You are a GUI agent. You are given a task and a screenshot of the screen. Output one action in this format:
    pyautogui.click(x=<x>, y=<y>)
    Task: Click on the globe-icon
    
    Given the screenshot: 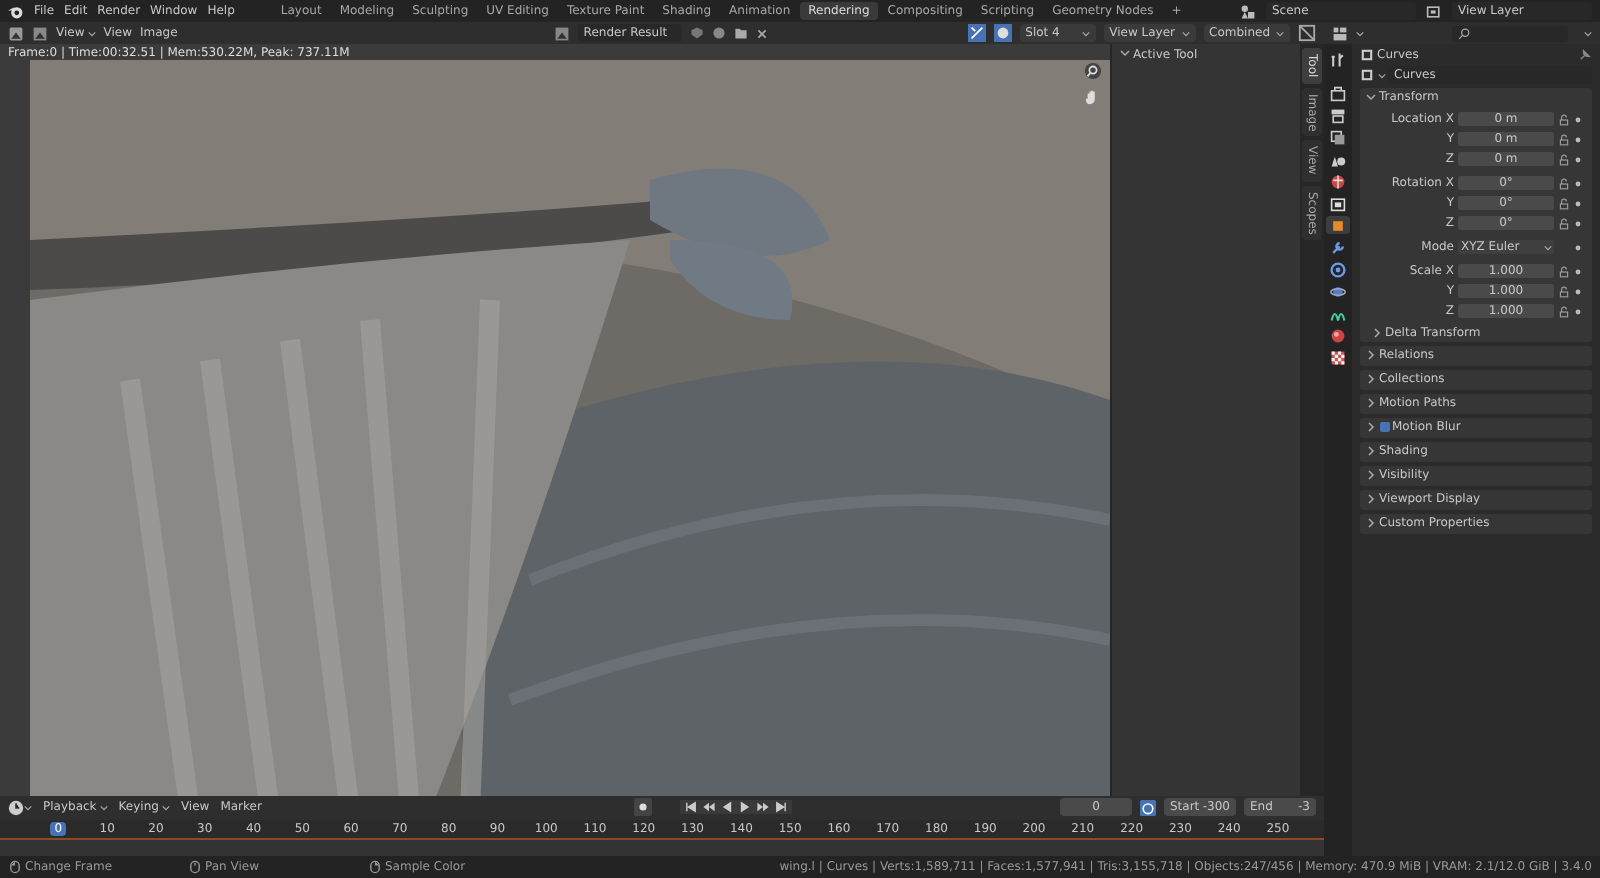 What is the action you would take?
    pyautogui.click(x=1338, y=181)
    